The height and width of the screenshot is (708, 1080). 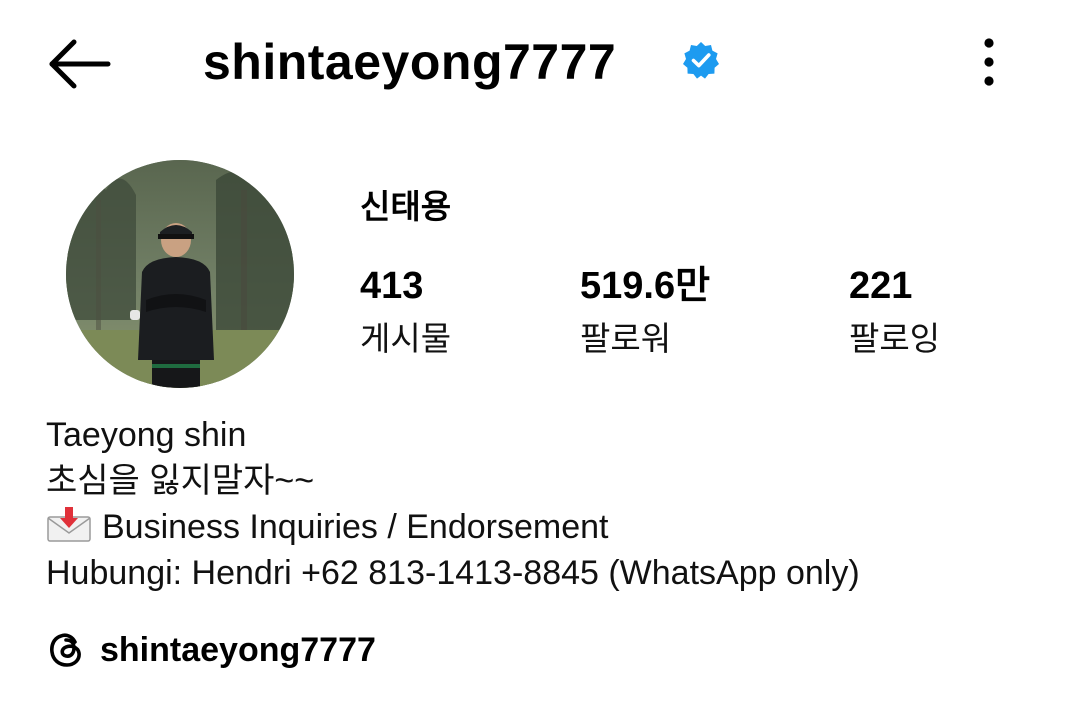 I want to click on followers-count: 519.6만 팔로워, so click(x=645, y=312).